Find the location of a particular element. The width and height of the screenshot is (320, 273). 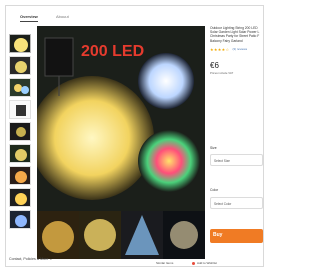

price: €6 is located at coordinates (214, 65).